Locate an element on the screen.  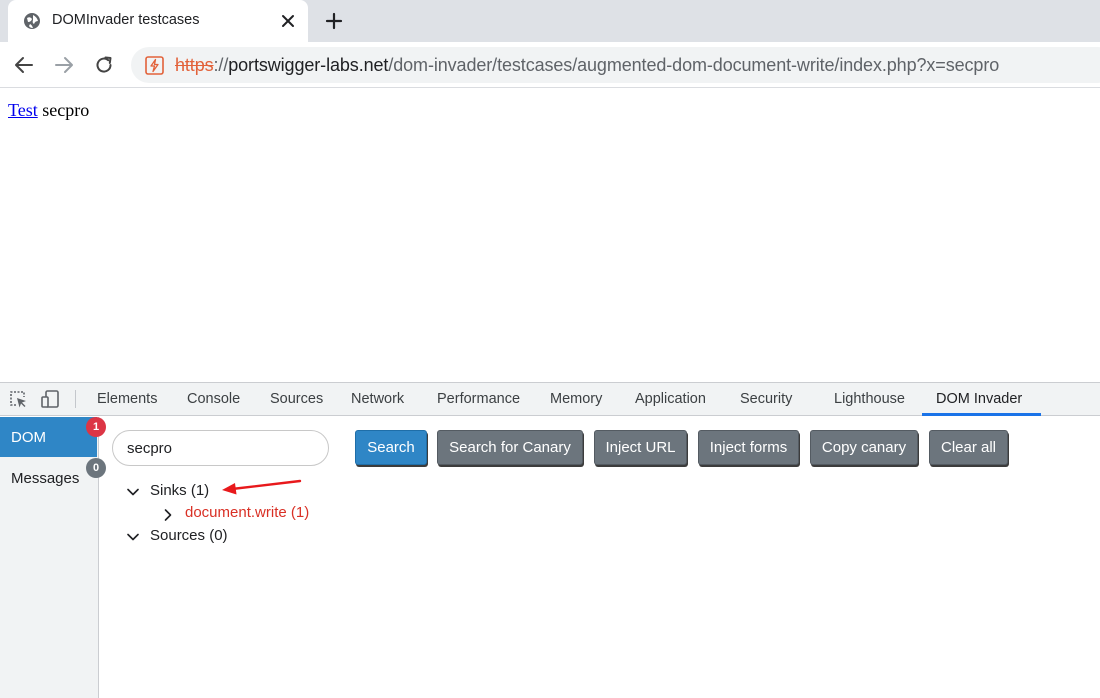
search-input is located at coordinates (220, 448).